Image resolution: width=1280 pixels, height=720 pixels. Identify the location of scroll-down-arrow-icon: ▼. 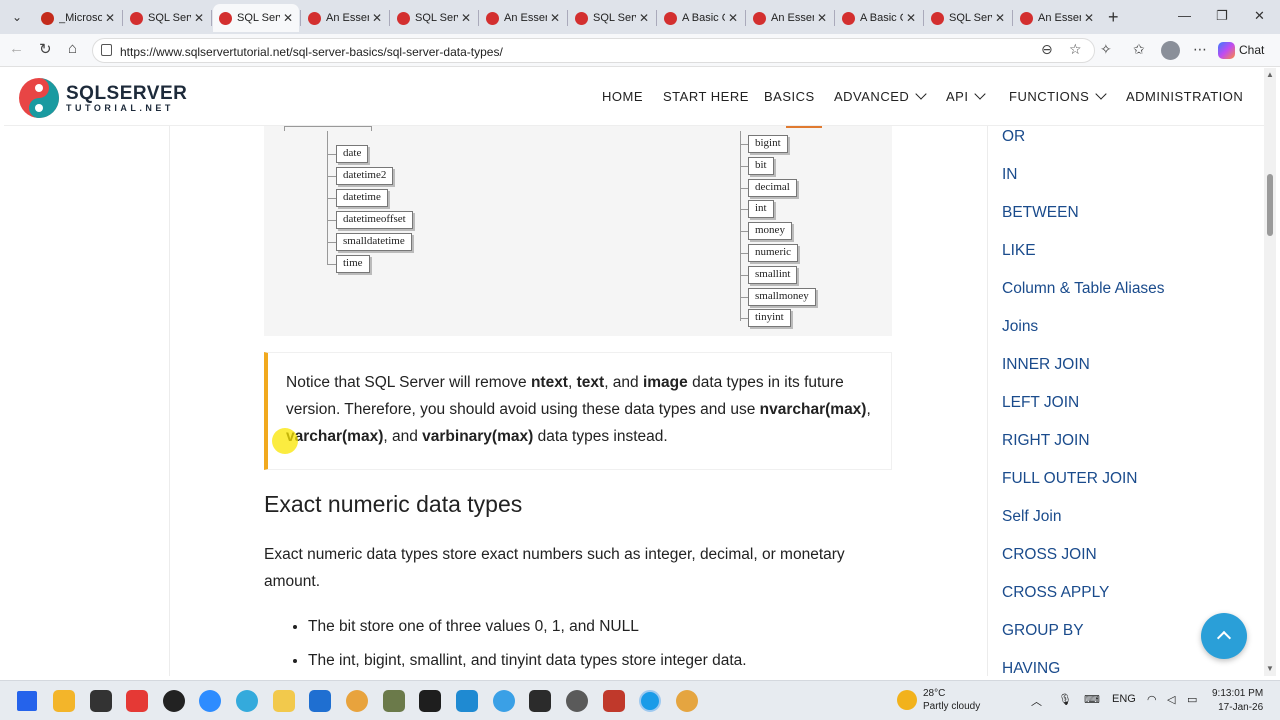
(1270, 668).